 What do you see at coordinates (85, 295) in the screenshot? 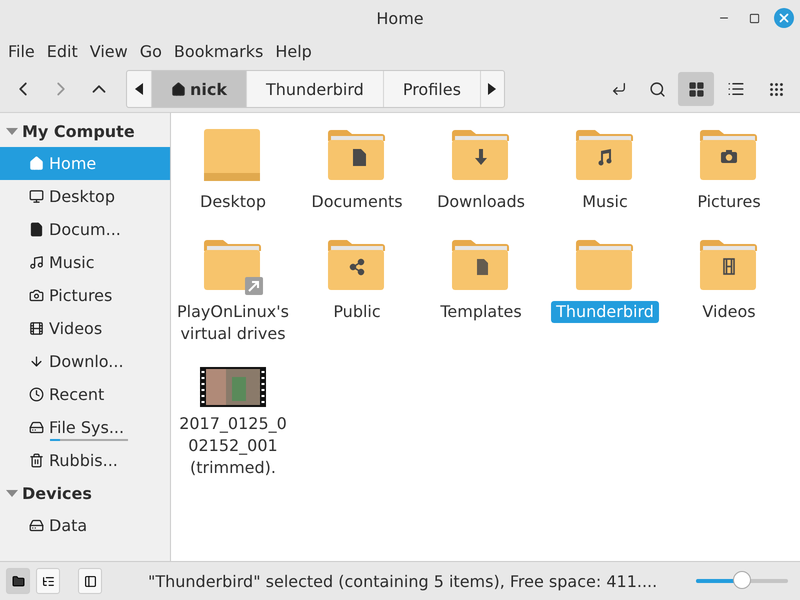
I see `sidebar-item: Pictures` at bounding box center [85, 295].